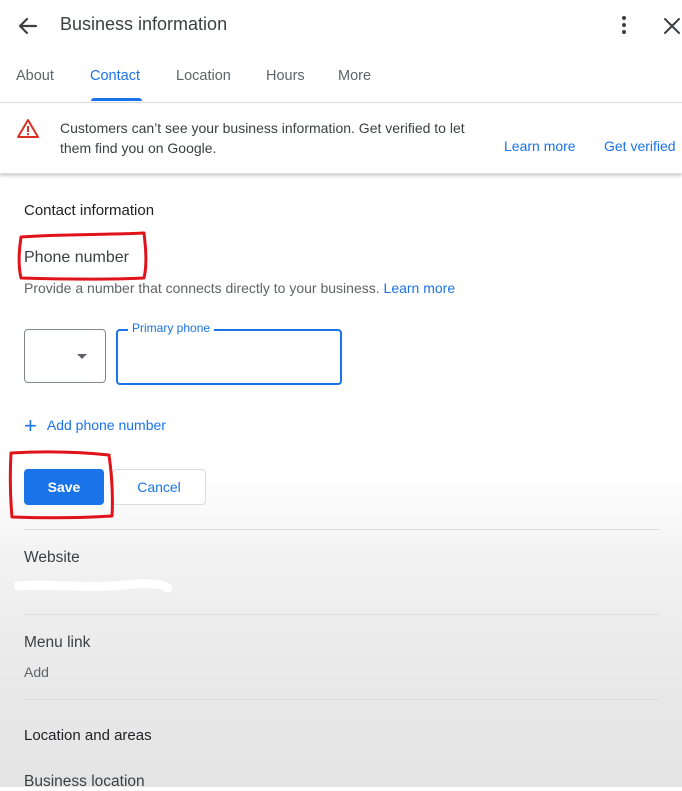 Image resolution: width=682 pixels, height=791 pixels. I want to click on tab-about: About, so click(35, 76).